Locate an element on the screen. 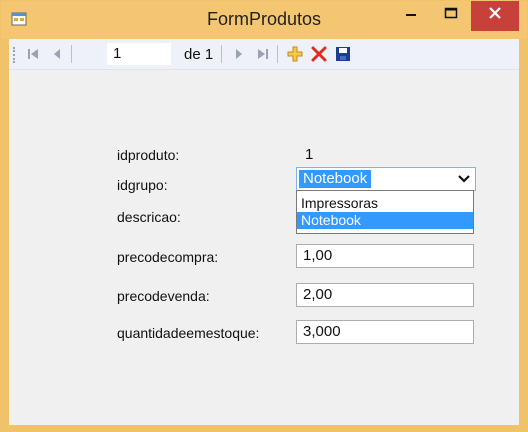 The image size is (528, 432). previous-record-icon is located at coordinates (57, 54).